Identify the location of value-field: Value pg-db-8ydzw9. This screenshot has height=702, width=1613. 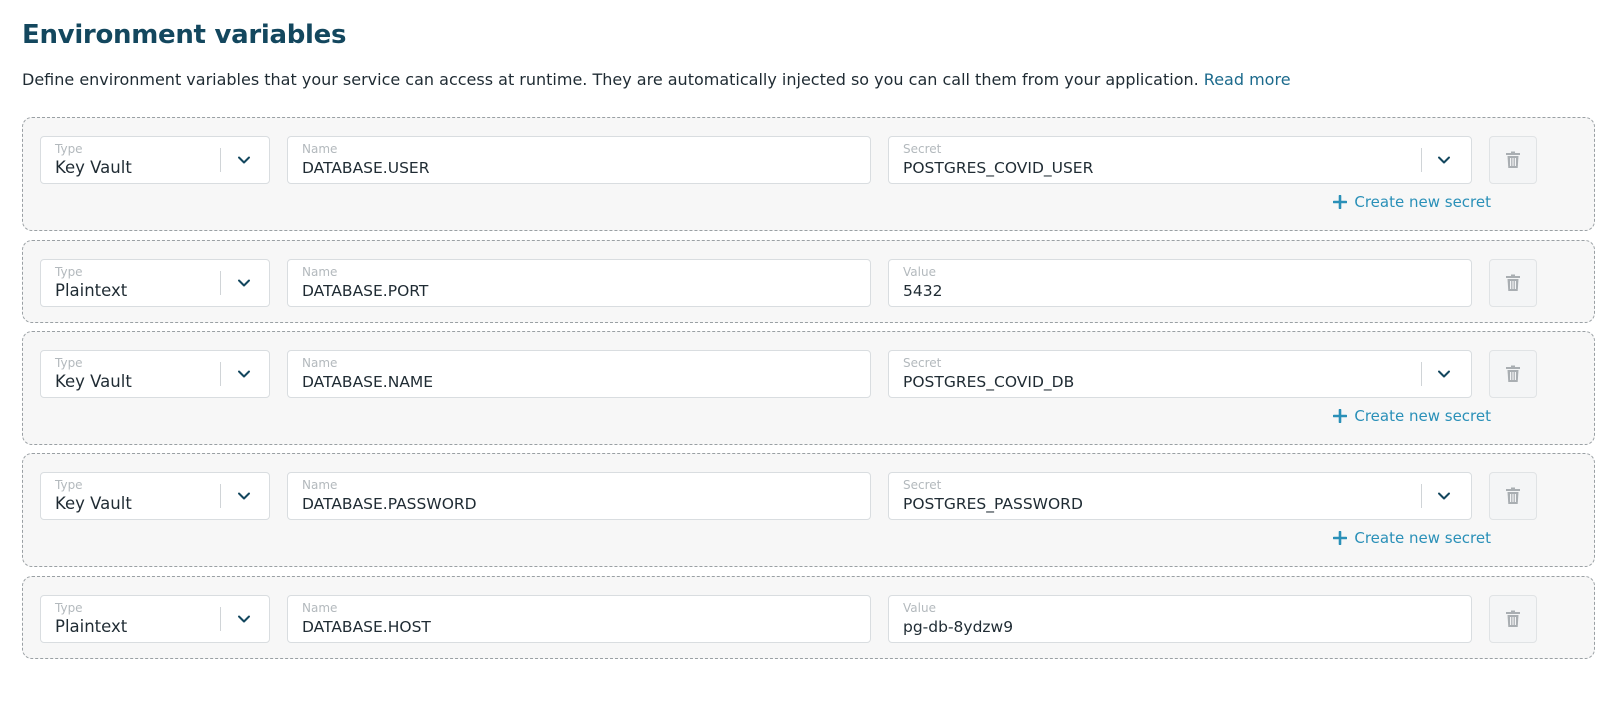
(1180, 619).